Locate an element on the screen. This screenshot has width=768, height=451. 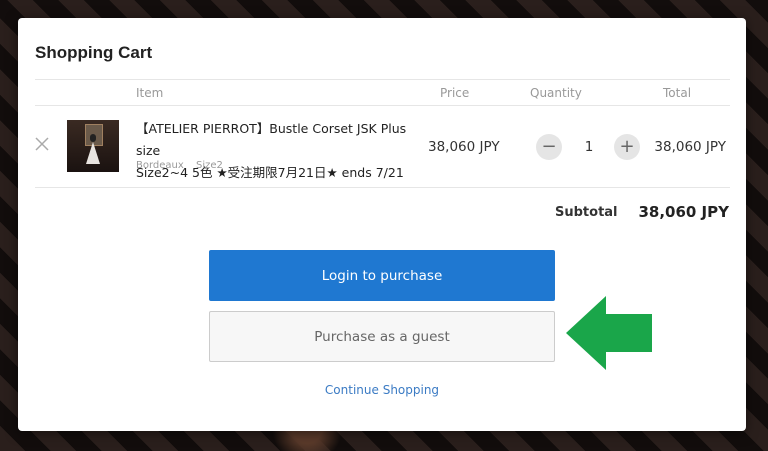
quantity-increase-button: + is located at coordinates (627, 147).